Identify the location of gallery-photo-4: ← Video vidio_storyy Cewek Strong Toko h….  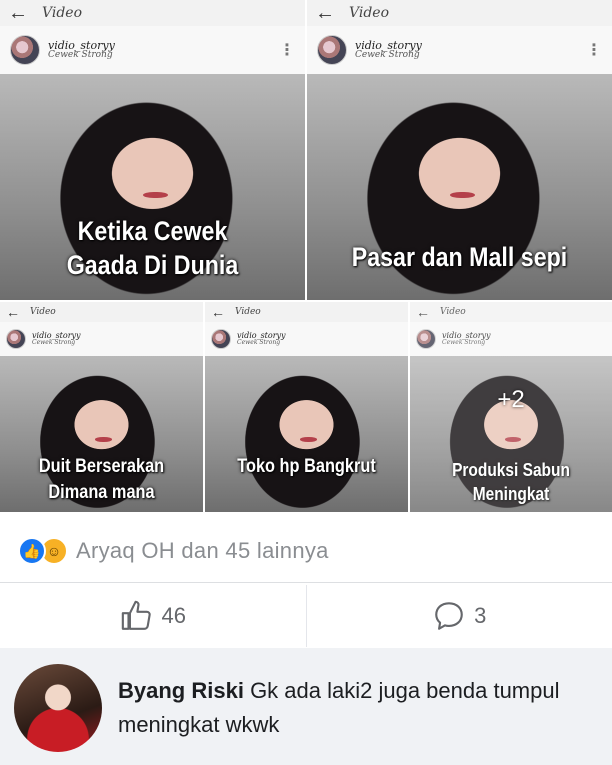
(306, 407).